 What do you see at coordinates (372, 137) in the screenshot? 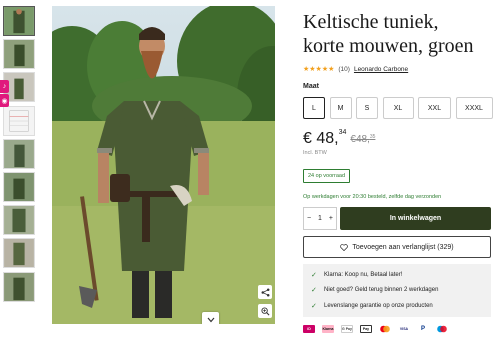
I see `old-price-cents: 35` at bounding box center [372, 137].